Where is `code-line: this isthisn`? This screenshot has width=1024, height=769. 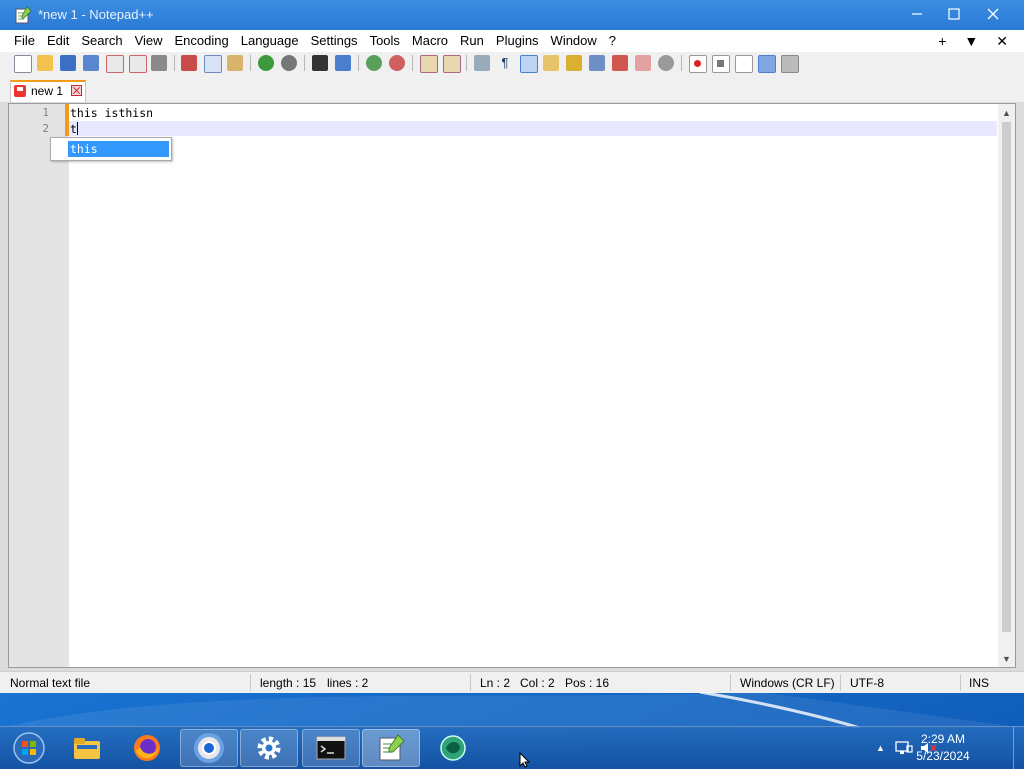 code-line: this isthisn is located at coordinates (111, 113).